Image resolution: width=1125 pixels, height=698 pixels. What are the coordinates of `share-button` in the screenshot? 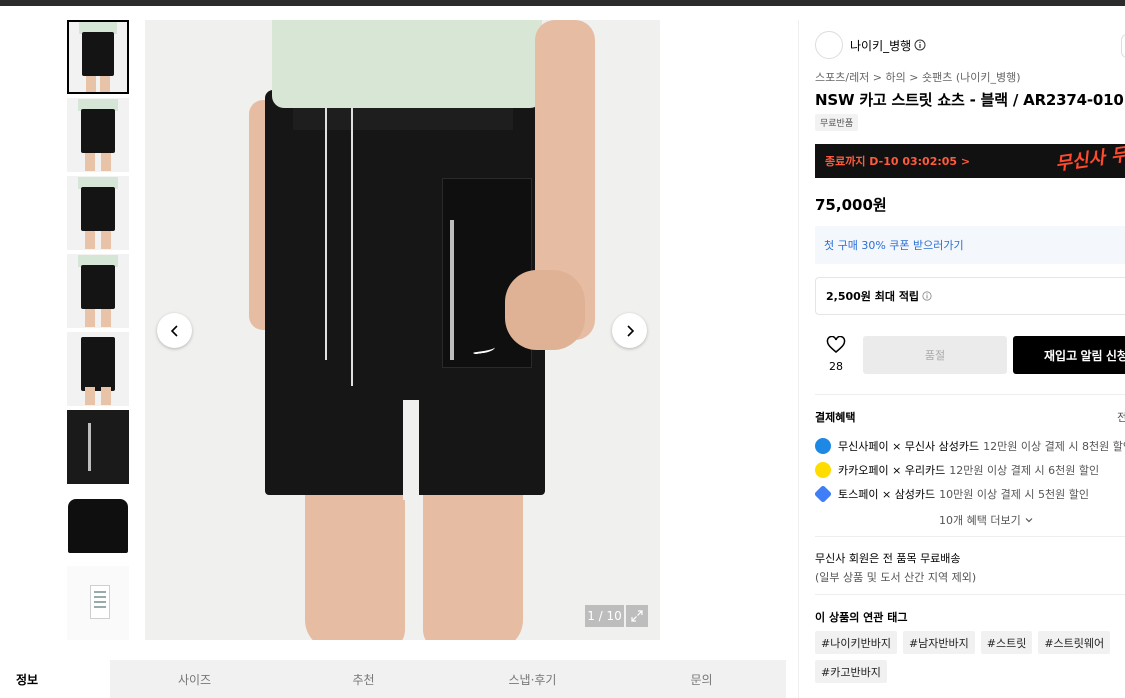 It's located at (1123, 46).